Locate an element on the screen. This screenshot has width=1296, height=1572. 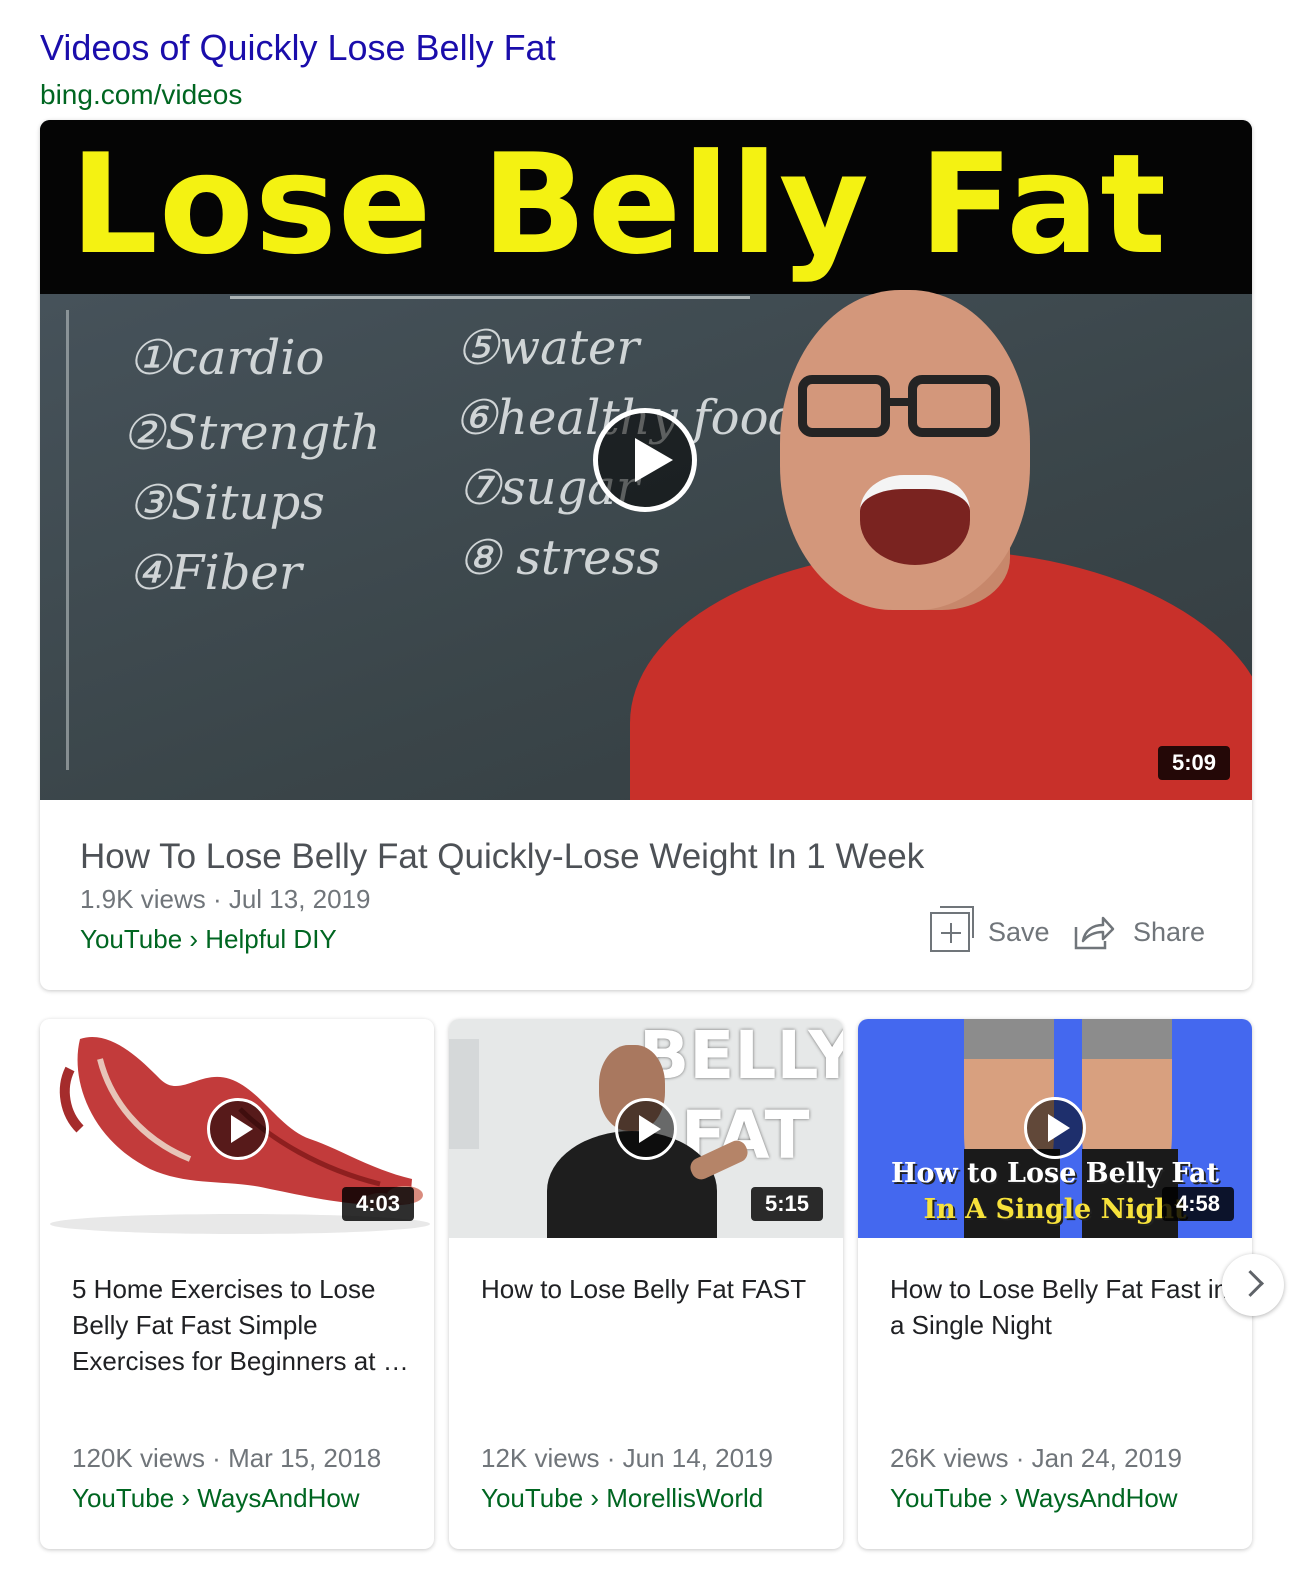
thumbnail-overlay-text: How to Lose Belly Fat is located at coordinates (1055, 1173).